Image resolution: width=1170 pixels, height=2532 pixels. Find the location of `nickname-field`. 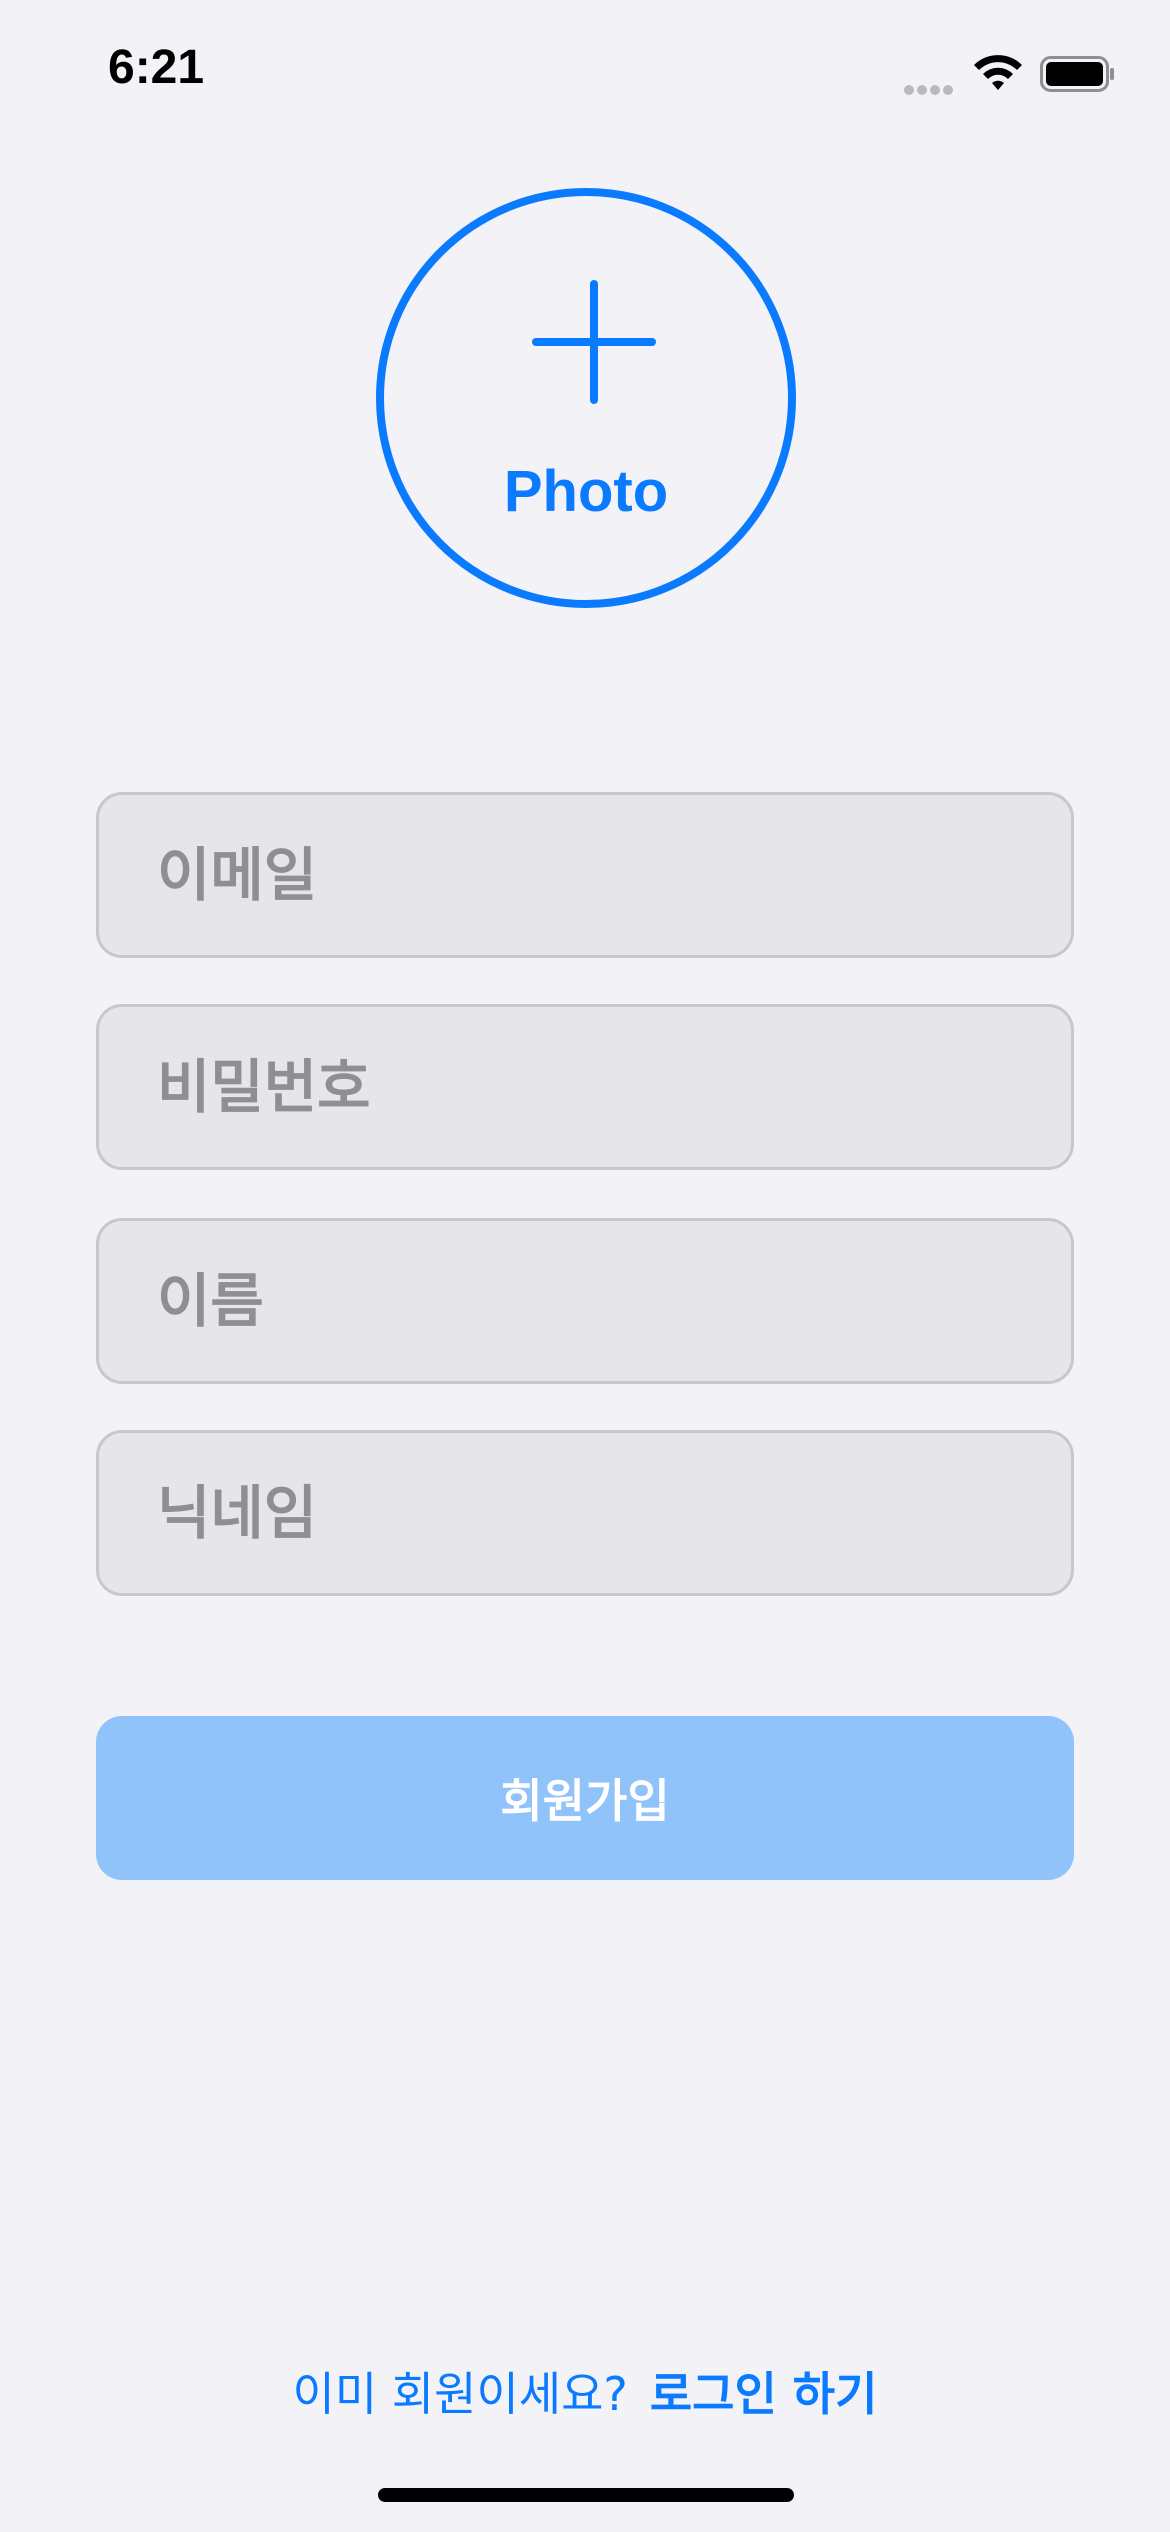

nickname-field is located at coordinates (585, 1513).